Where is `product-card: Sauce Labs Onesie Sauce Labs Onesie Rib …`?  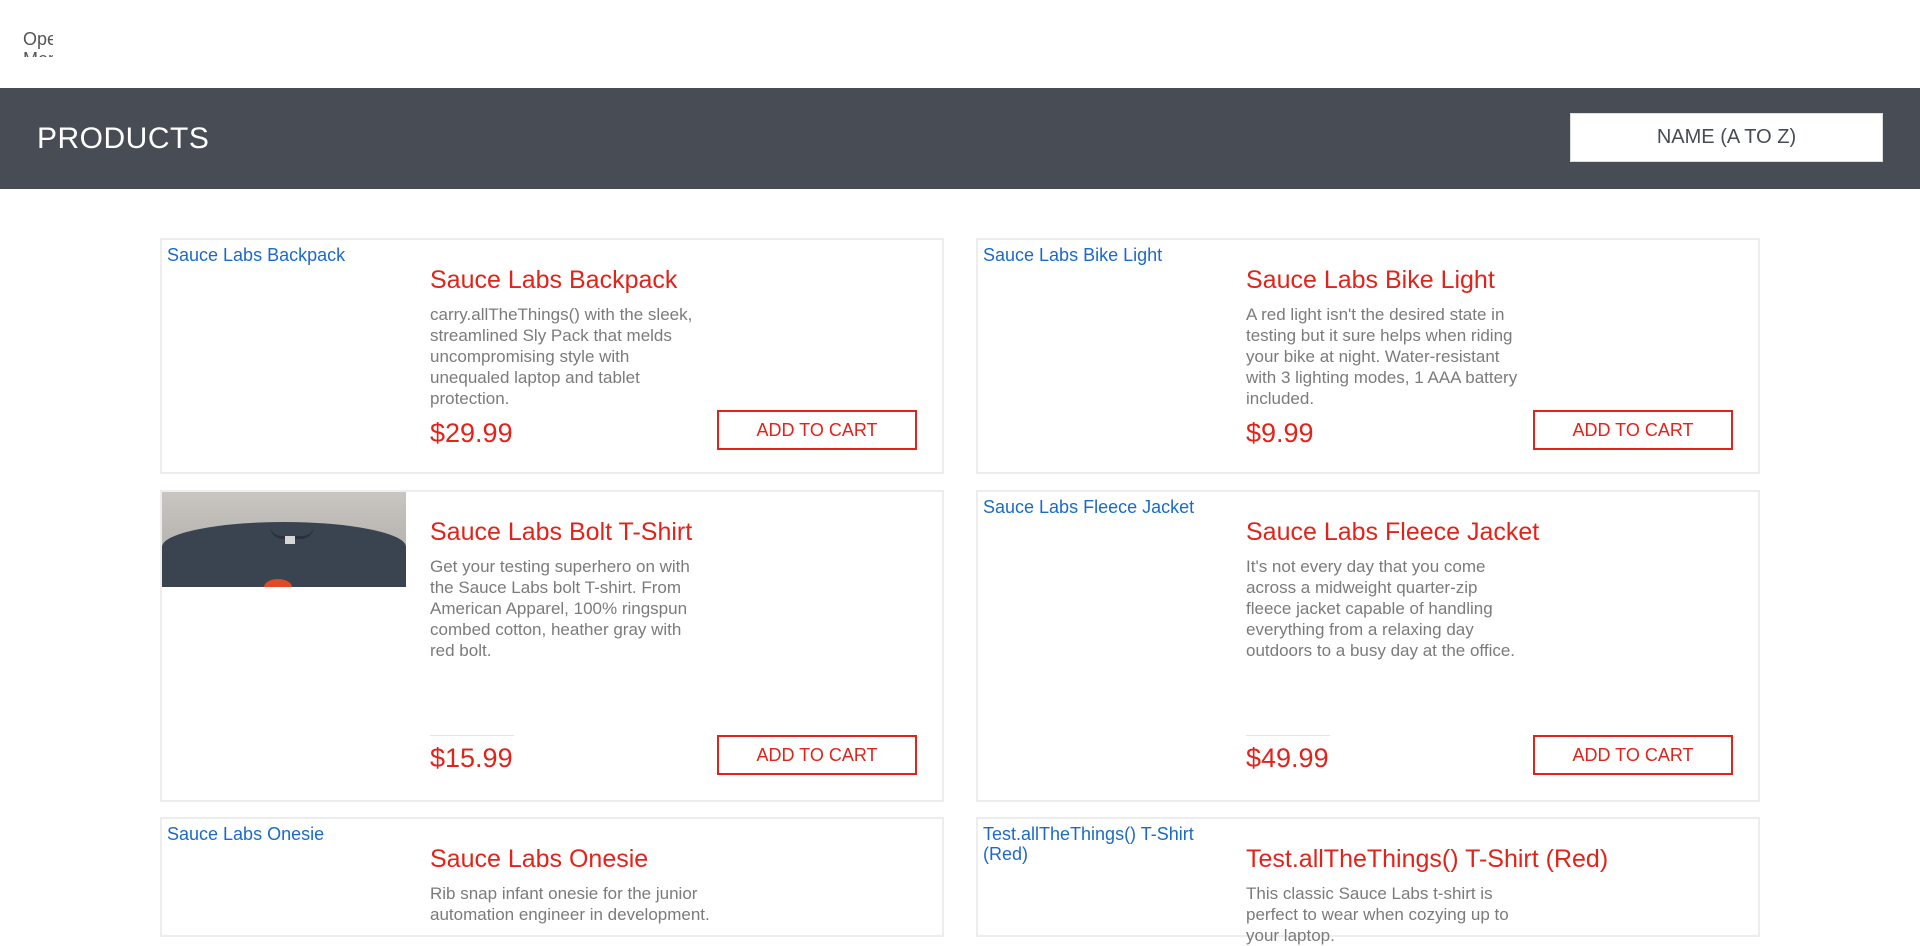
product-card: Sauce Labs Onesie Sauce Labs Onesie Rib … is located at coordinates (552, 877).